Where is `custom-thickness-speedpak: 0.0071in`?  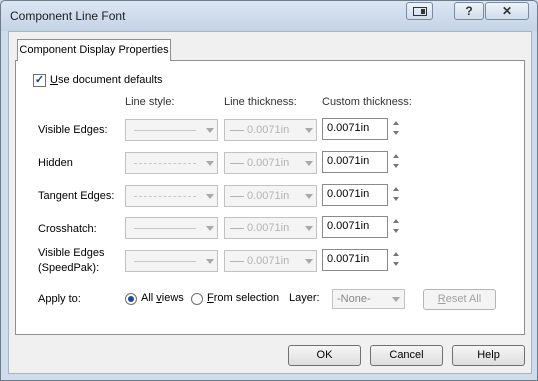
custom-thickness-speedpak: 0.0071in is located at coordinates (355, 260).